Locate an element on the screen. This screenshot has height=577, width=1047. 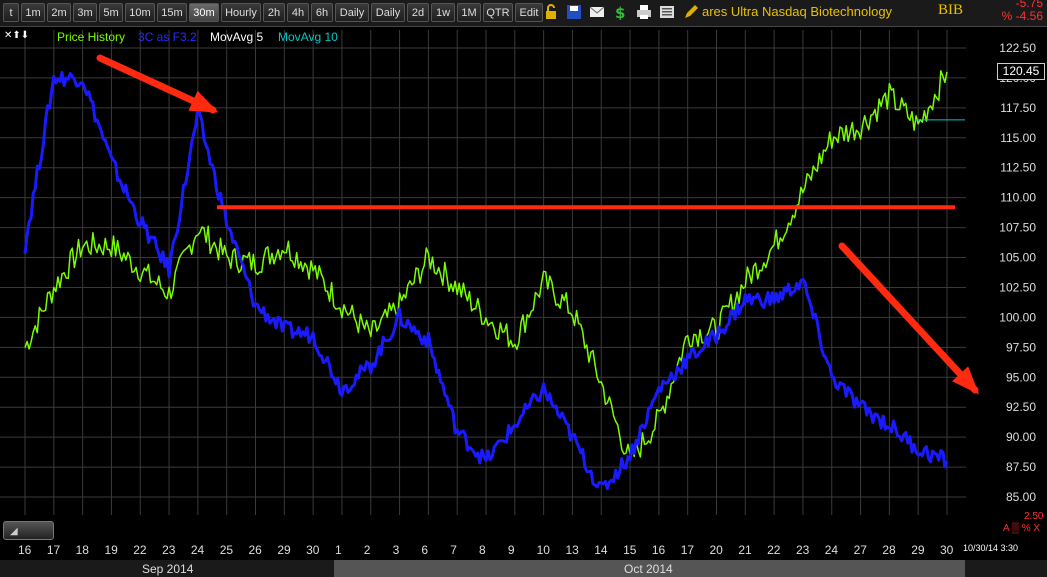
indicator-value: 2.50 is located at coordinates (1034, 516).